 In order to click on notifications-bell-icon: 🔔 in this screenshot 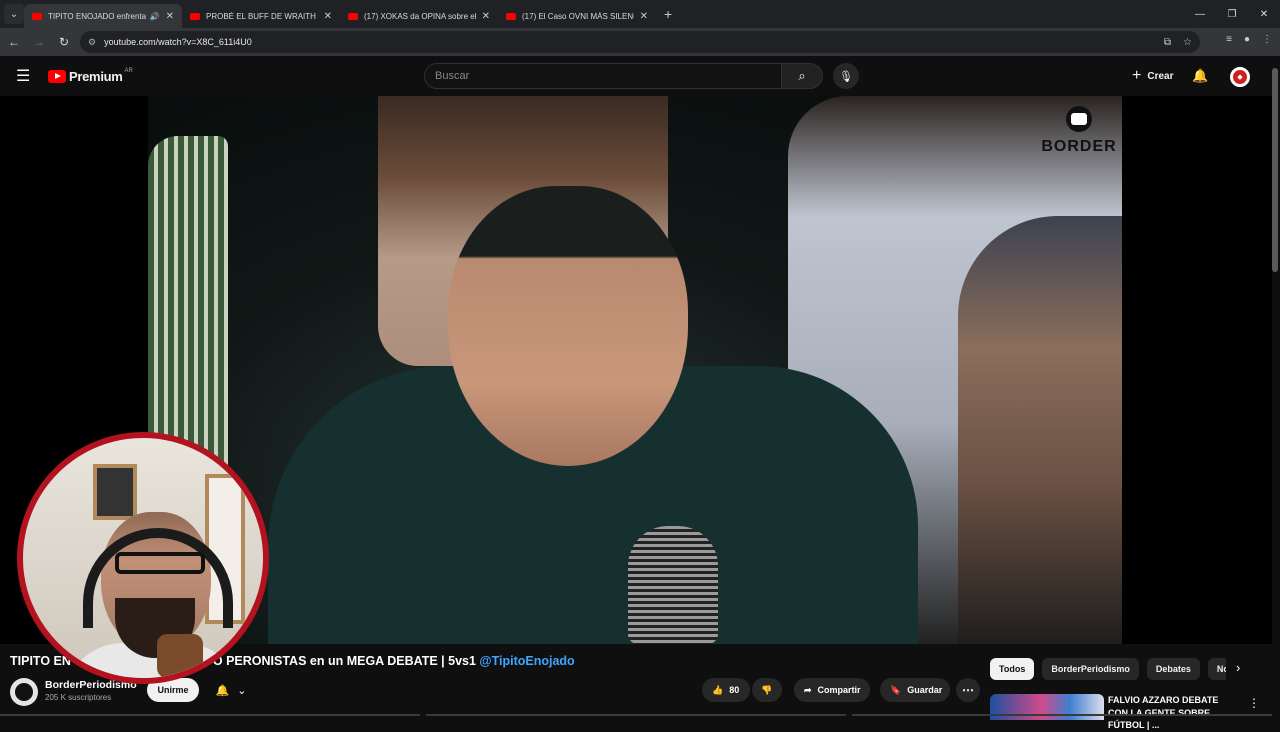, I will do `click(1200, 76)`.